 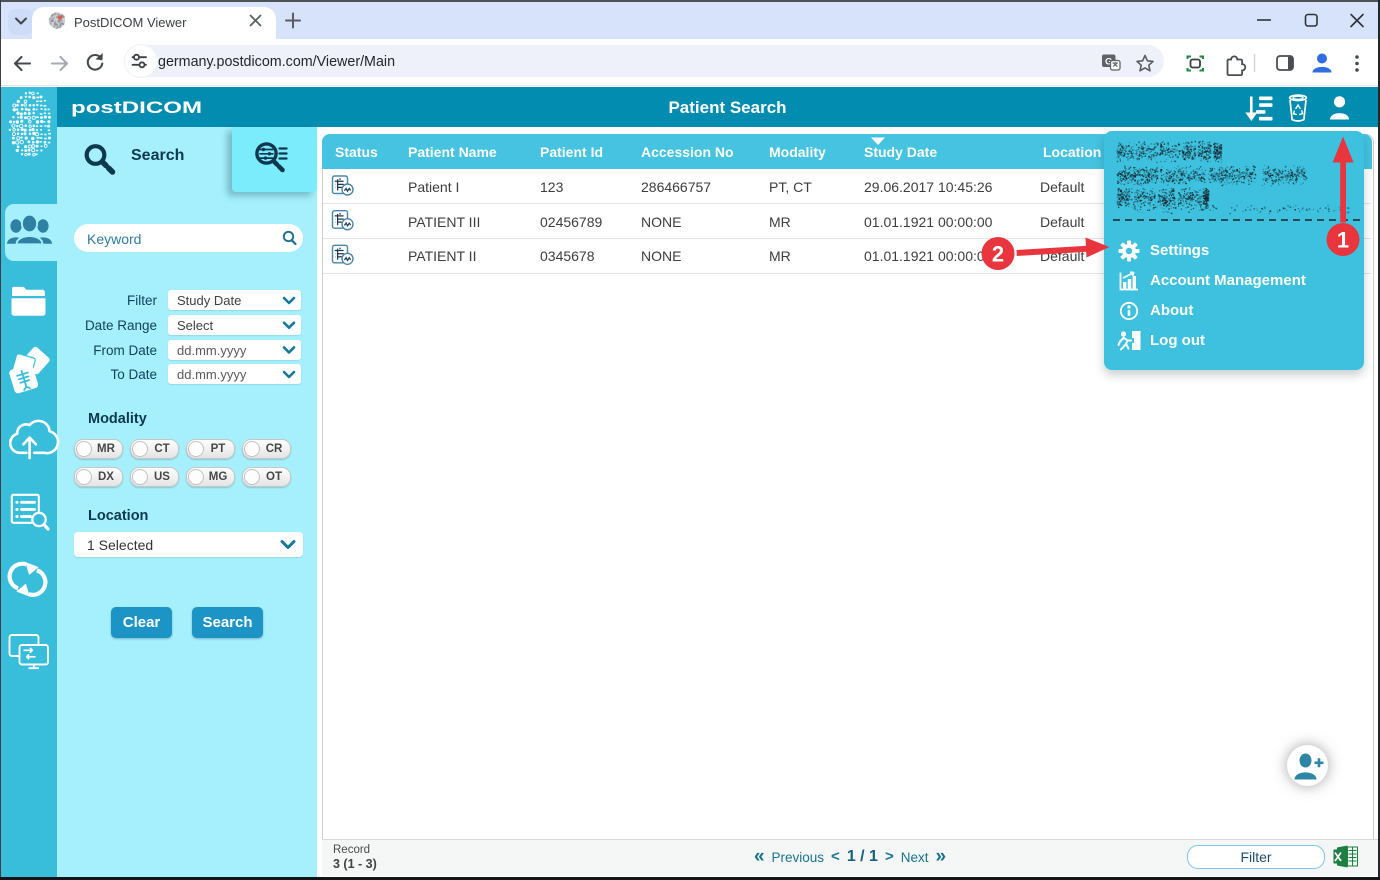 I want to click on svg-text: 1, so click(x=1343, y=240).